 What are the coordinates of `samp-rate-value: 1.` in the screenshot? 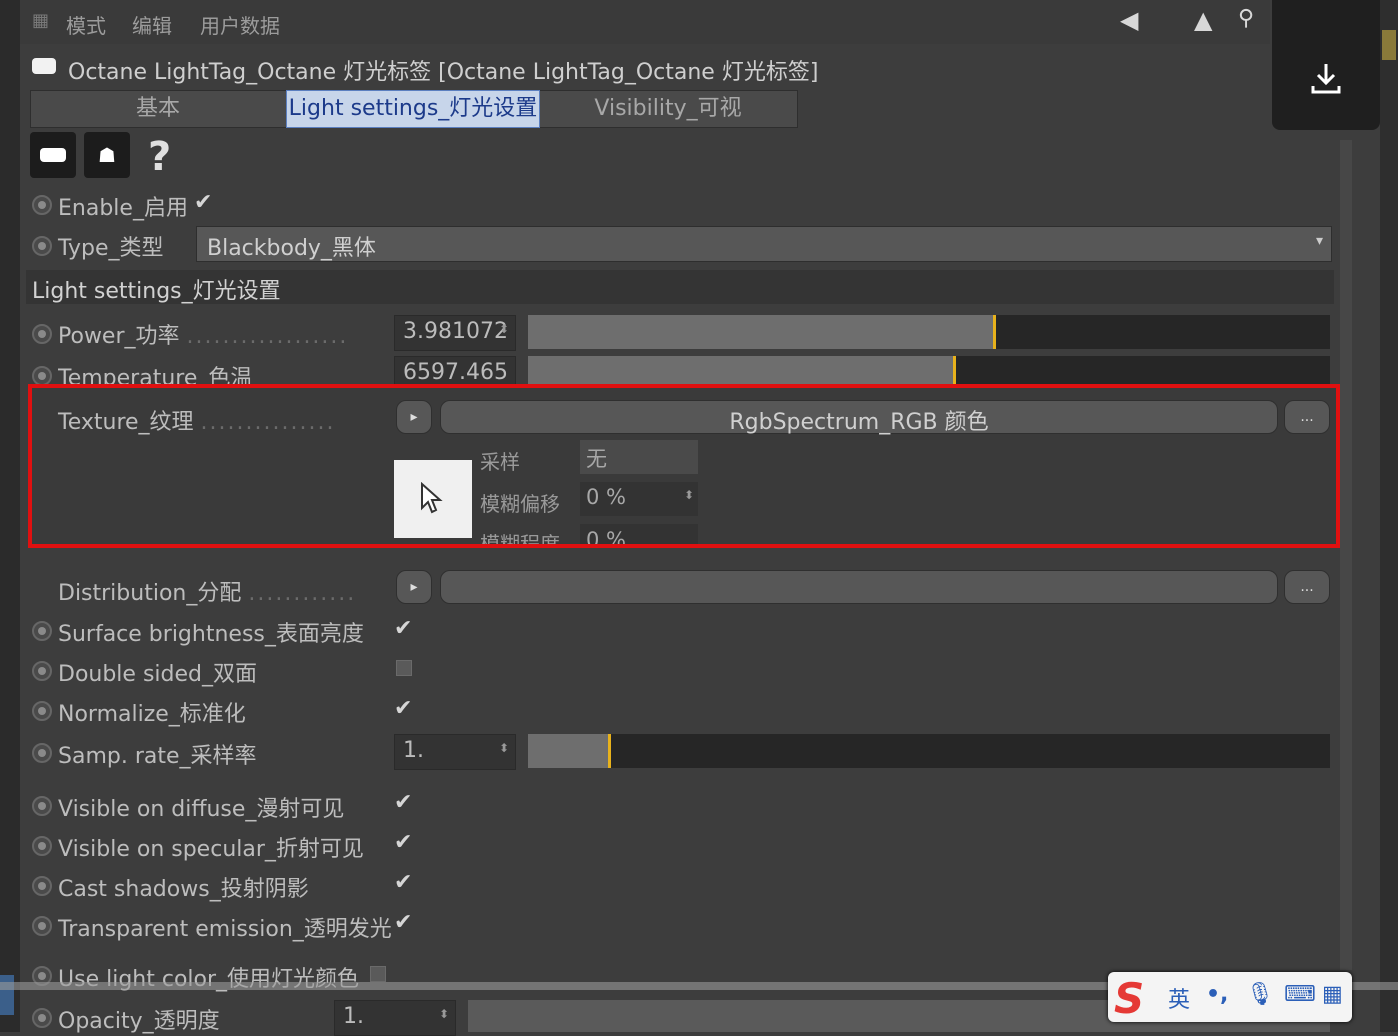 It's located at (413, 750).